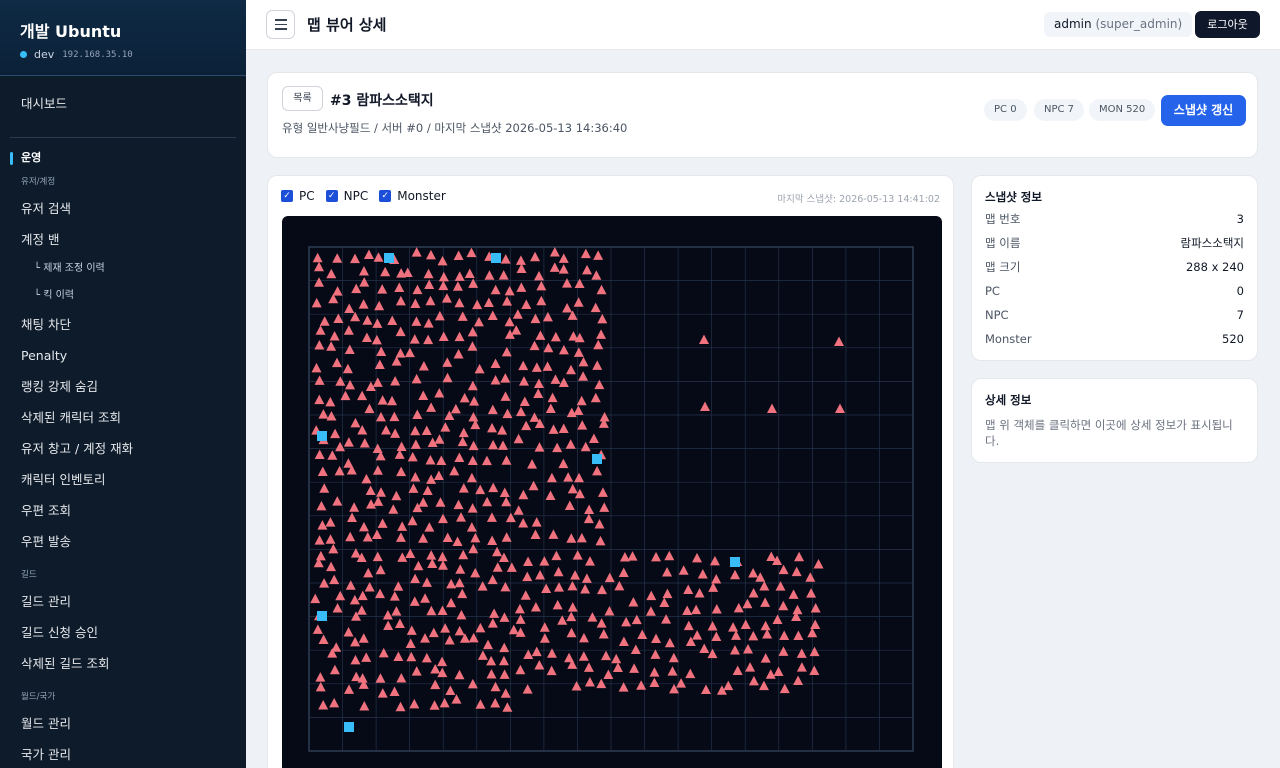  What do you see at coordinates (298, 196) in the screenshot?
I see `pc-filter-checkbox: ✓ PC` at bounding box center [298, 196].